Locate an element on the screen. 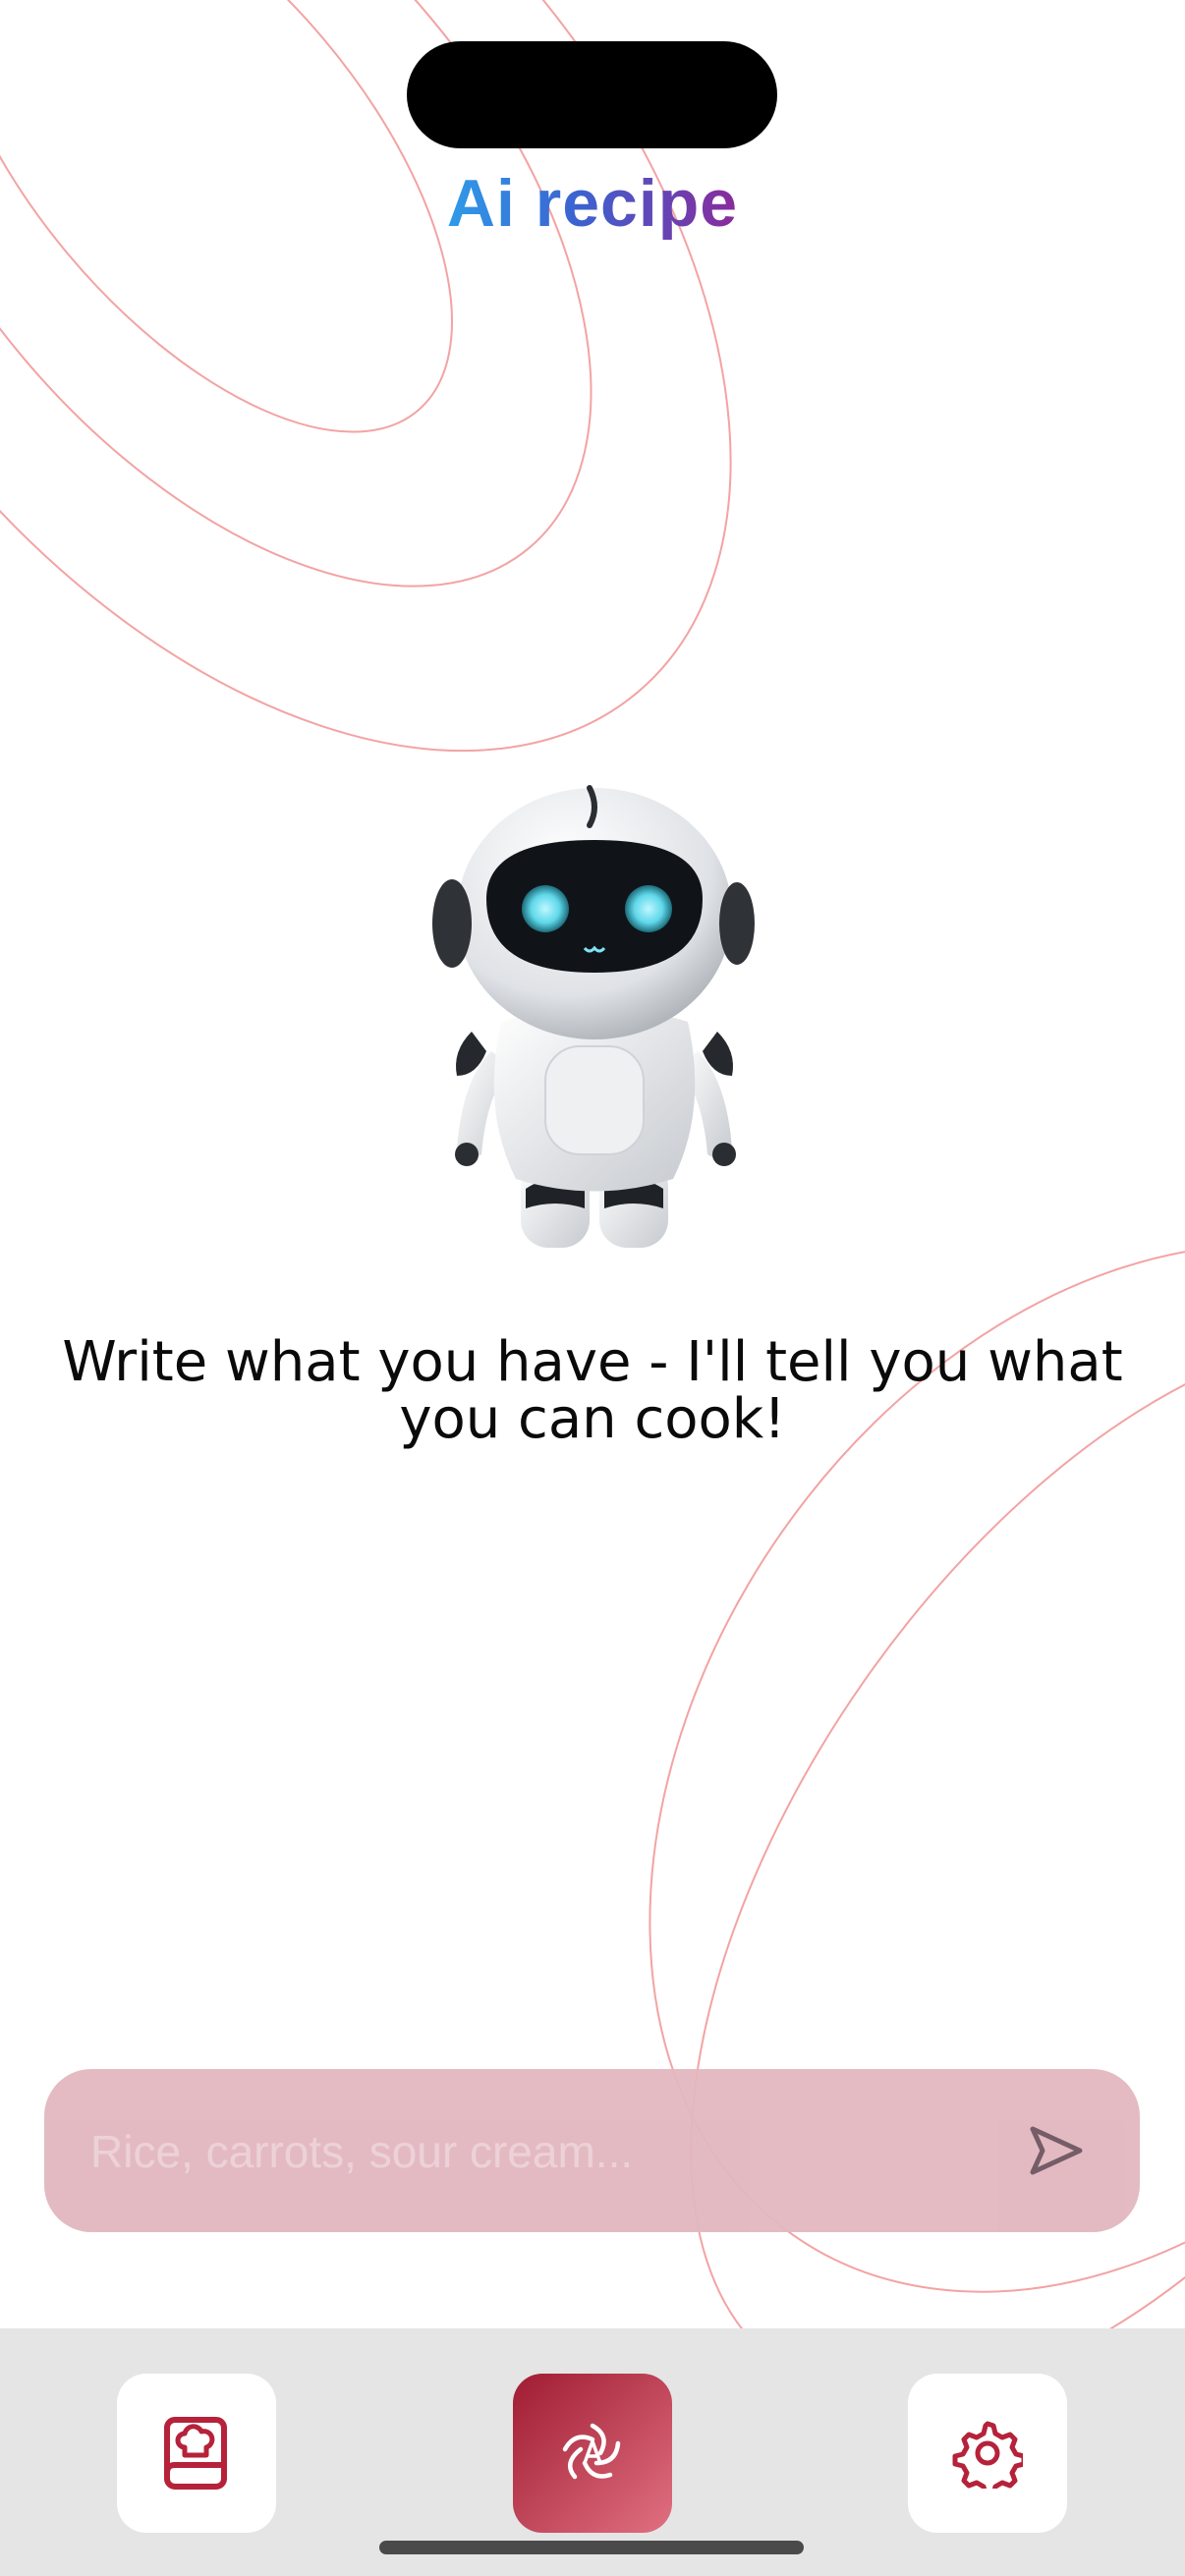 Image resolution: width=1185 pixels, height=2576 pixels. ingredients-input is located at coordinates (547, 2151).